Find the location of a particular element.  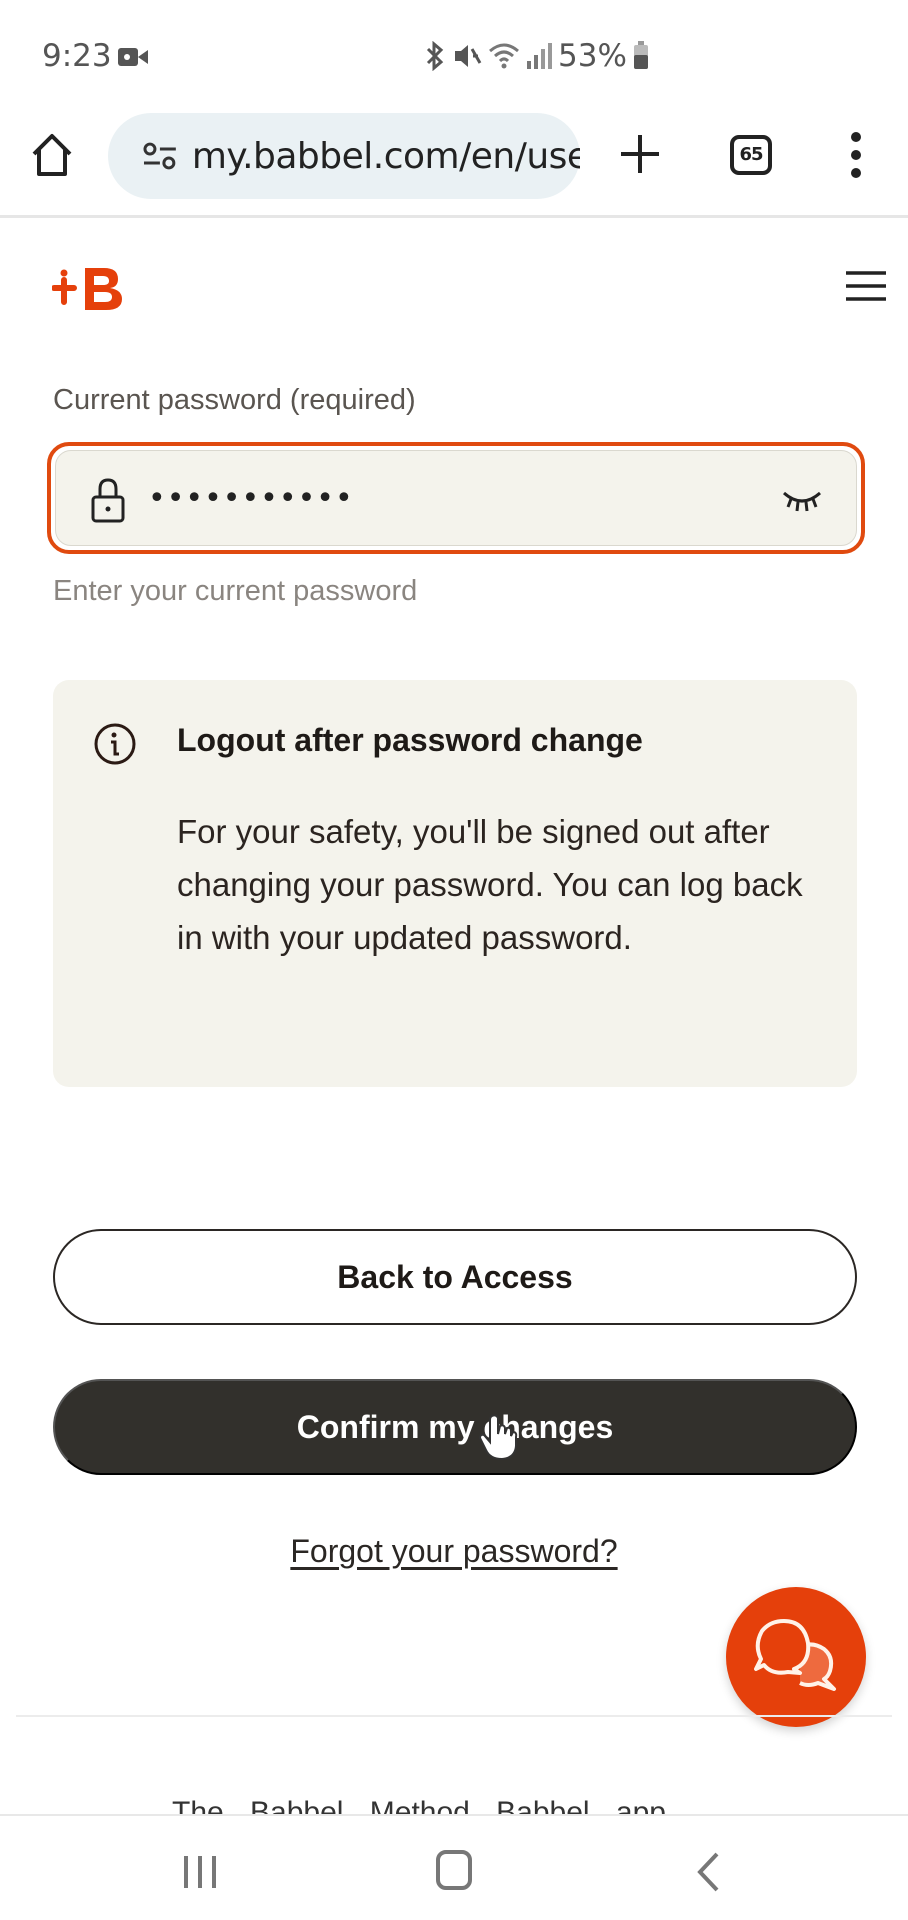

current-password-field: ••••••••••• is located at coordinates (456, 498).